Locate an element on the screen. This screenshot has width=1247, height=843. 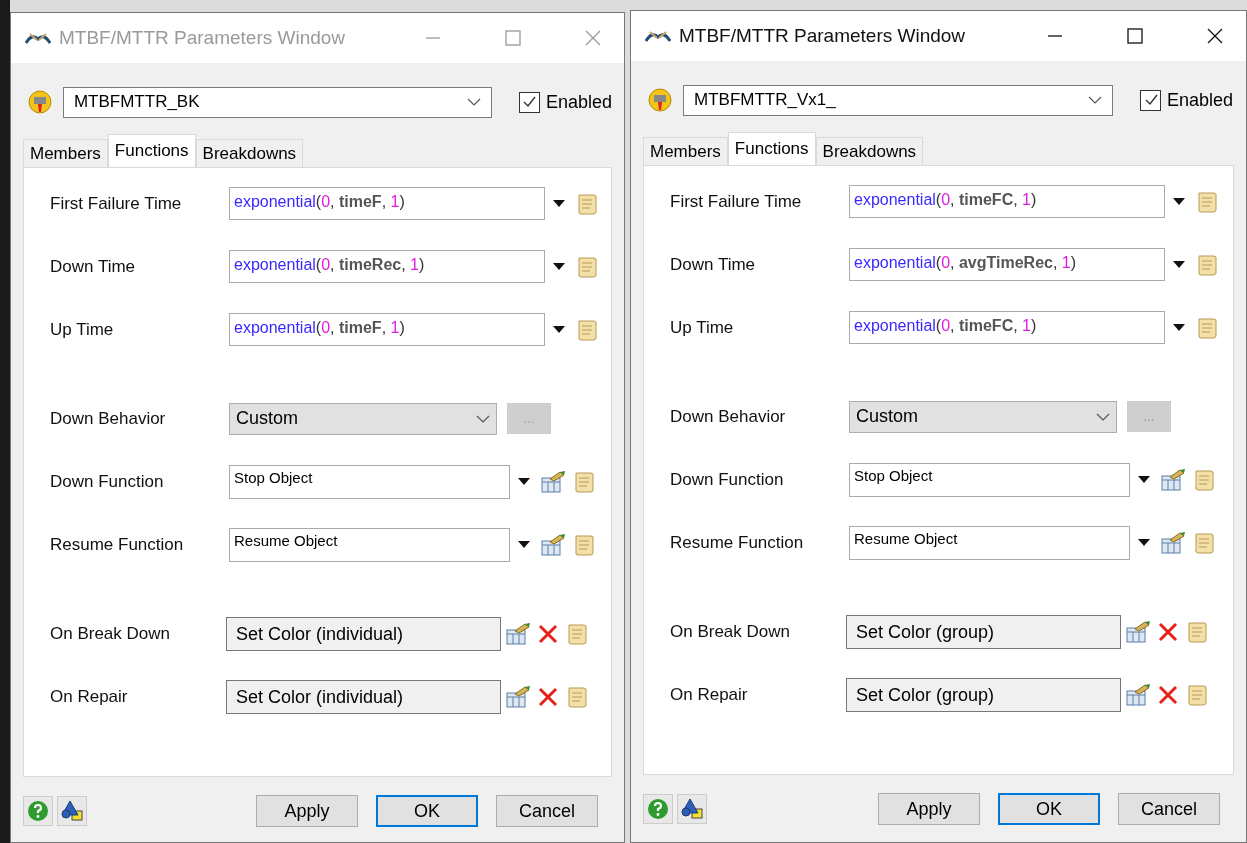
object-dropdown: MTBFMTTR_BK is located at coordinates (277, 102).